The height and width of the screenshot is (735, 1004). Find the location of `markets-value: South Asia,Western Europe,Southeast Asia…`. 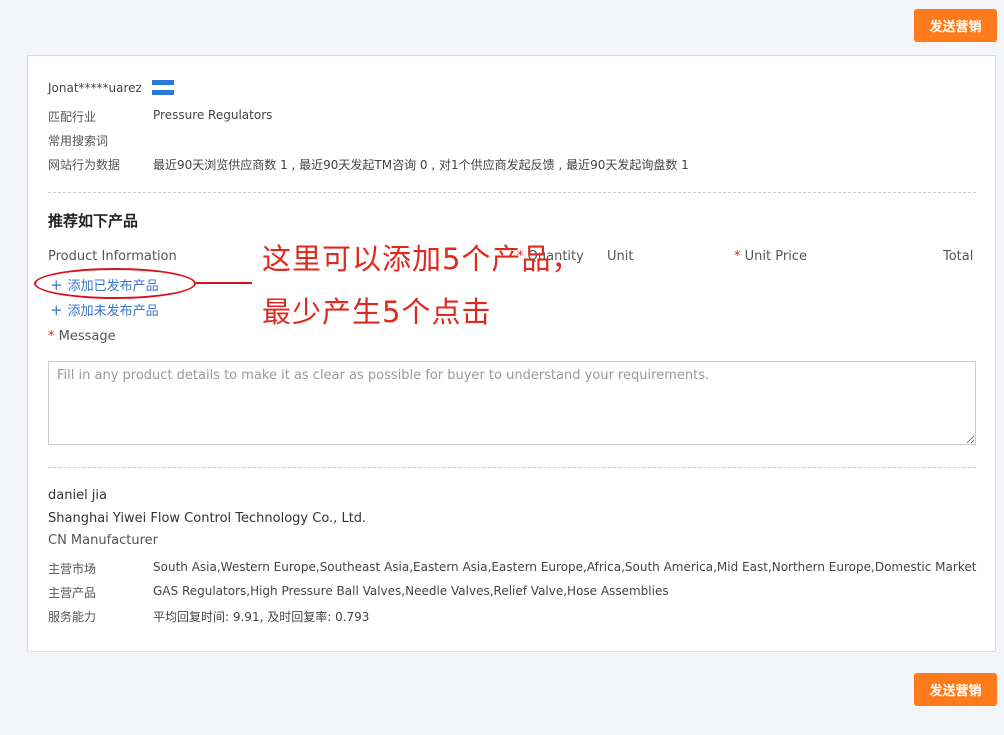

markets-value: South Asia,Western Europe,Southeast Asia… is located at coordinates (565, 567).